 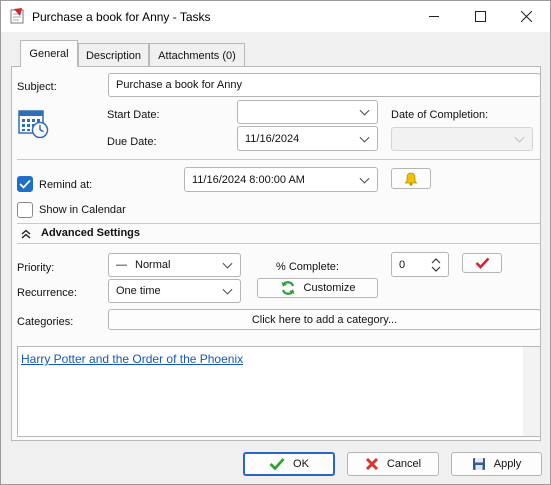 What do you see at coordinates (404, 464) in the screenshot?
I see `cancel-label: Cancel` at bounding box center [404, 464].